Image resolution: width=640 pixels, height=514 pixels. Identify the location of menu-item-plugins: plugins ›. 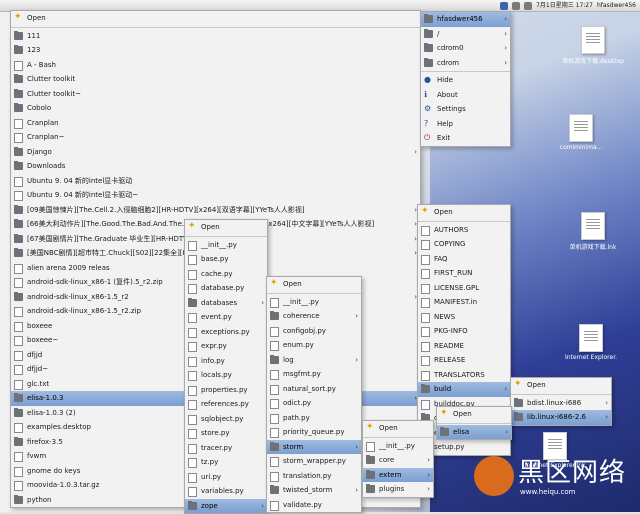
(398, 489).